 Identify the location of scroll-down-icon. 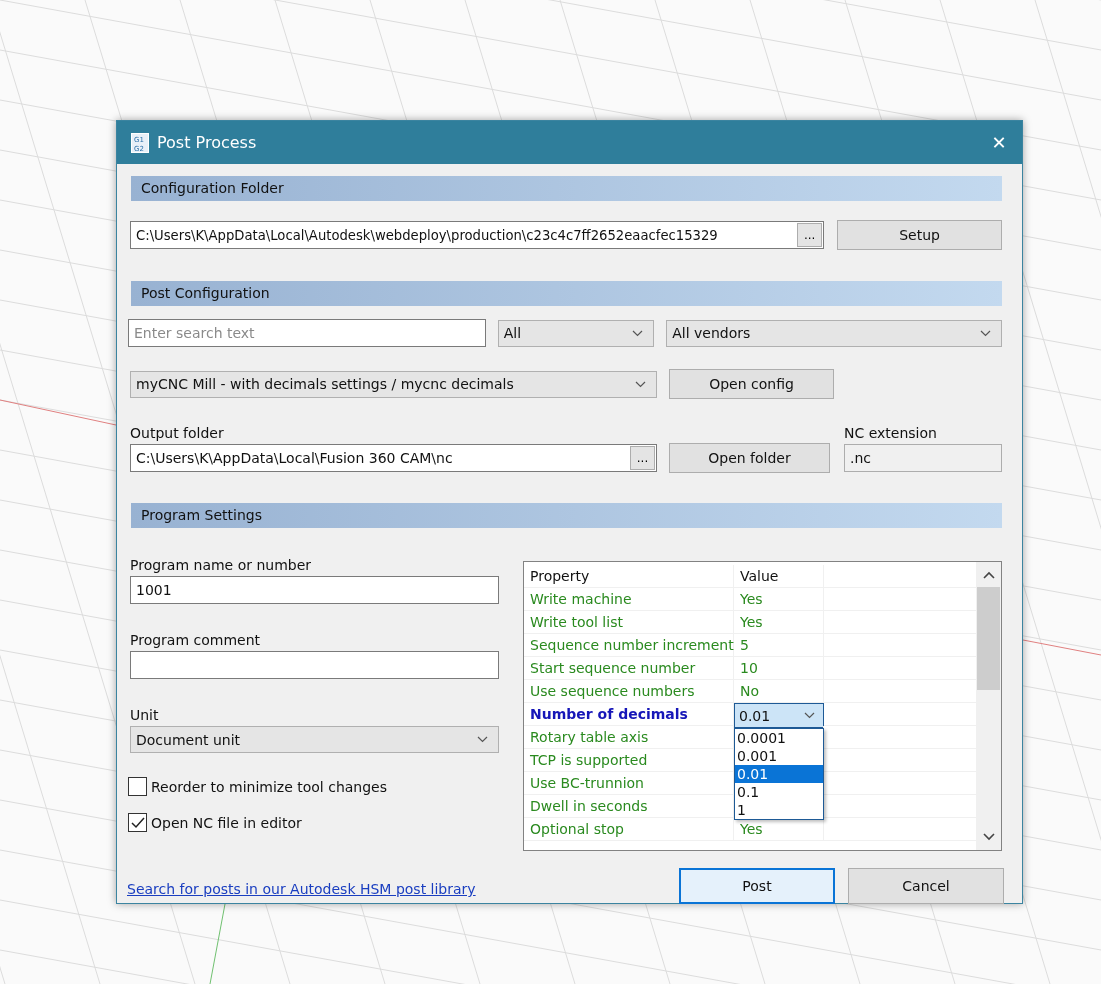
(988, 837).